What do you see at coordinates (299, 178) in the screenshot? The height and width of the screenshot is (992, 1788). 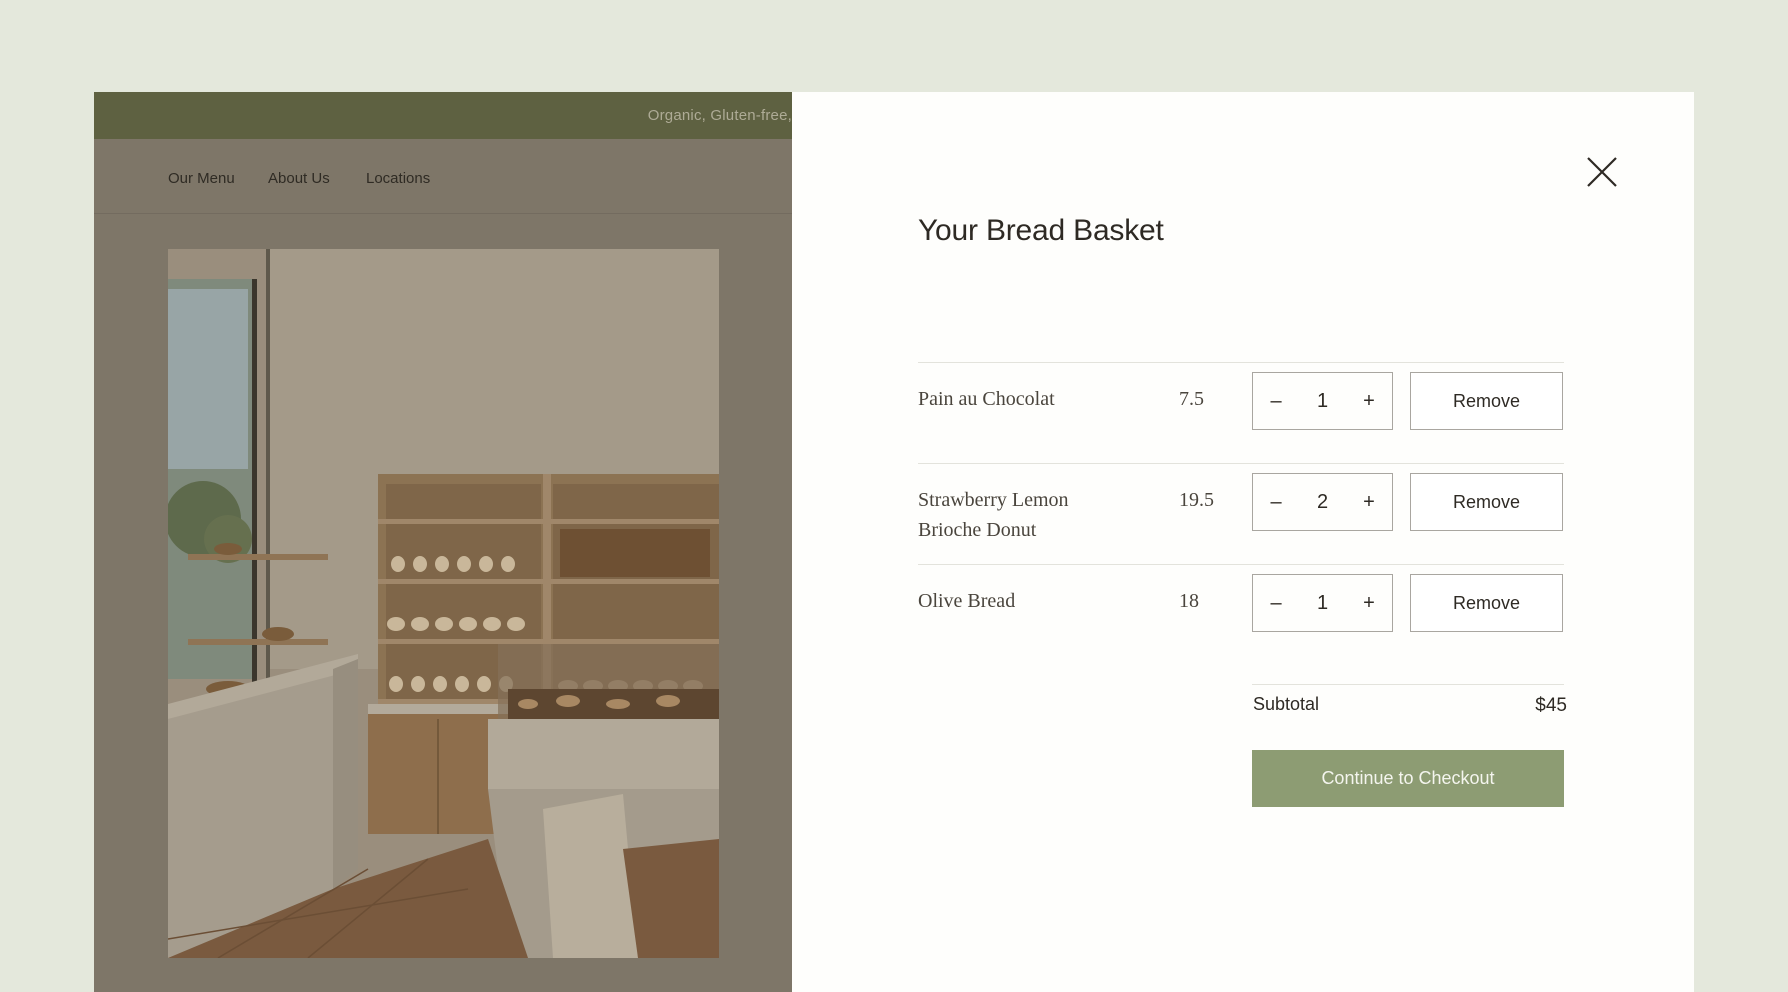 I see `nav-link-about-us: About Us` at bounding box center [299, 178].